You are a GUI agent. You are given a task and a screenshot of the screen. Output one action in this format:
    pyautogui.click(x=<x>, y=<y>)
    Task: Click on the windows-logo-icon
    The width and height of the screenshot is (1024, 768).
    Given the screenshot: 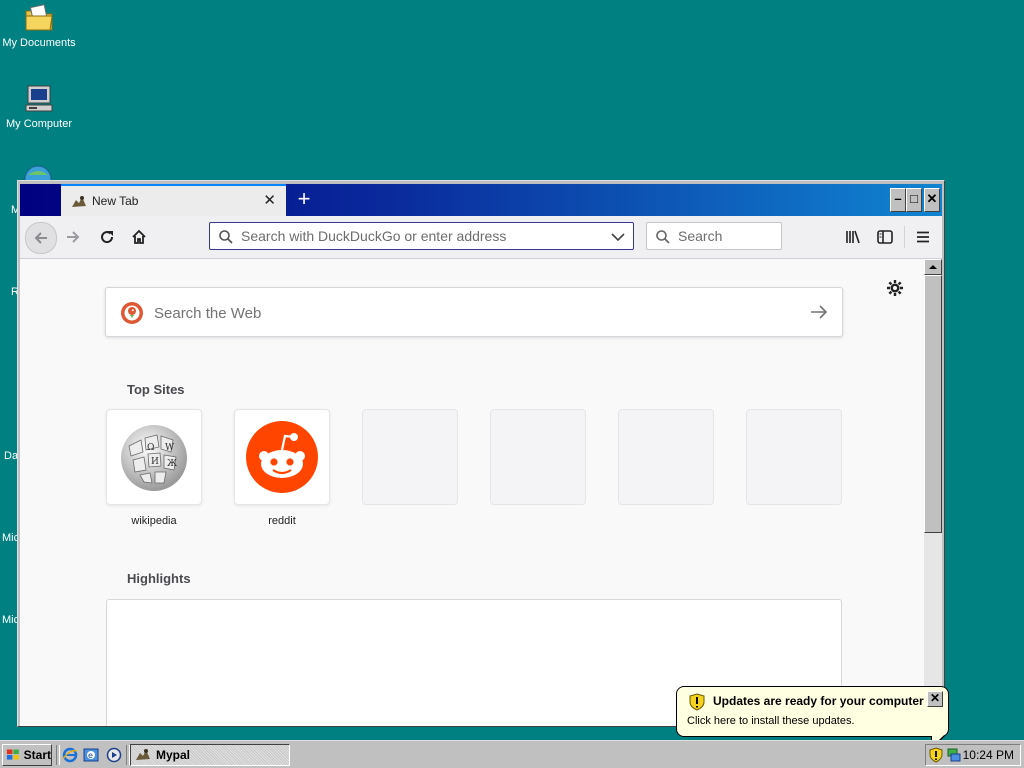 What is the action you would take?
    pyautogui.click(x=12, y=754)
    